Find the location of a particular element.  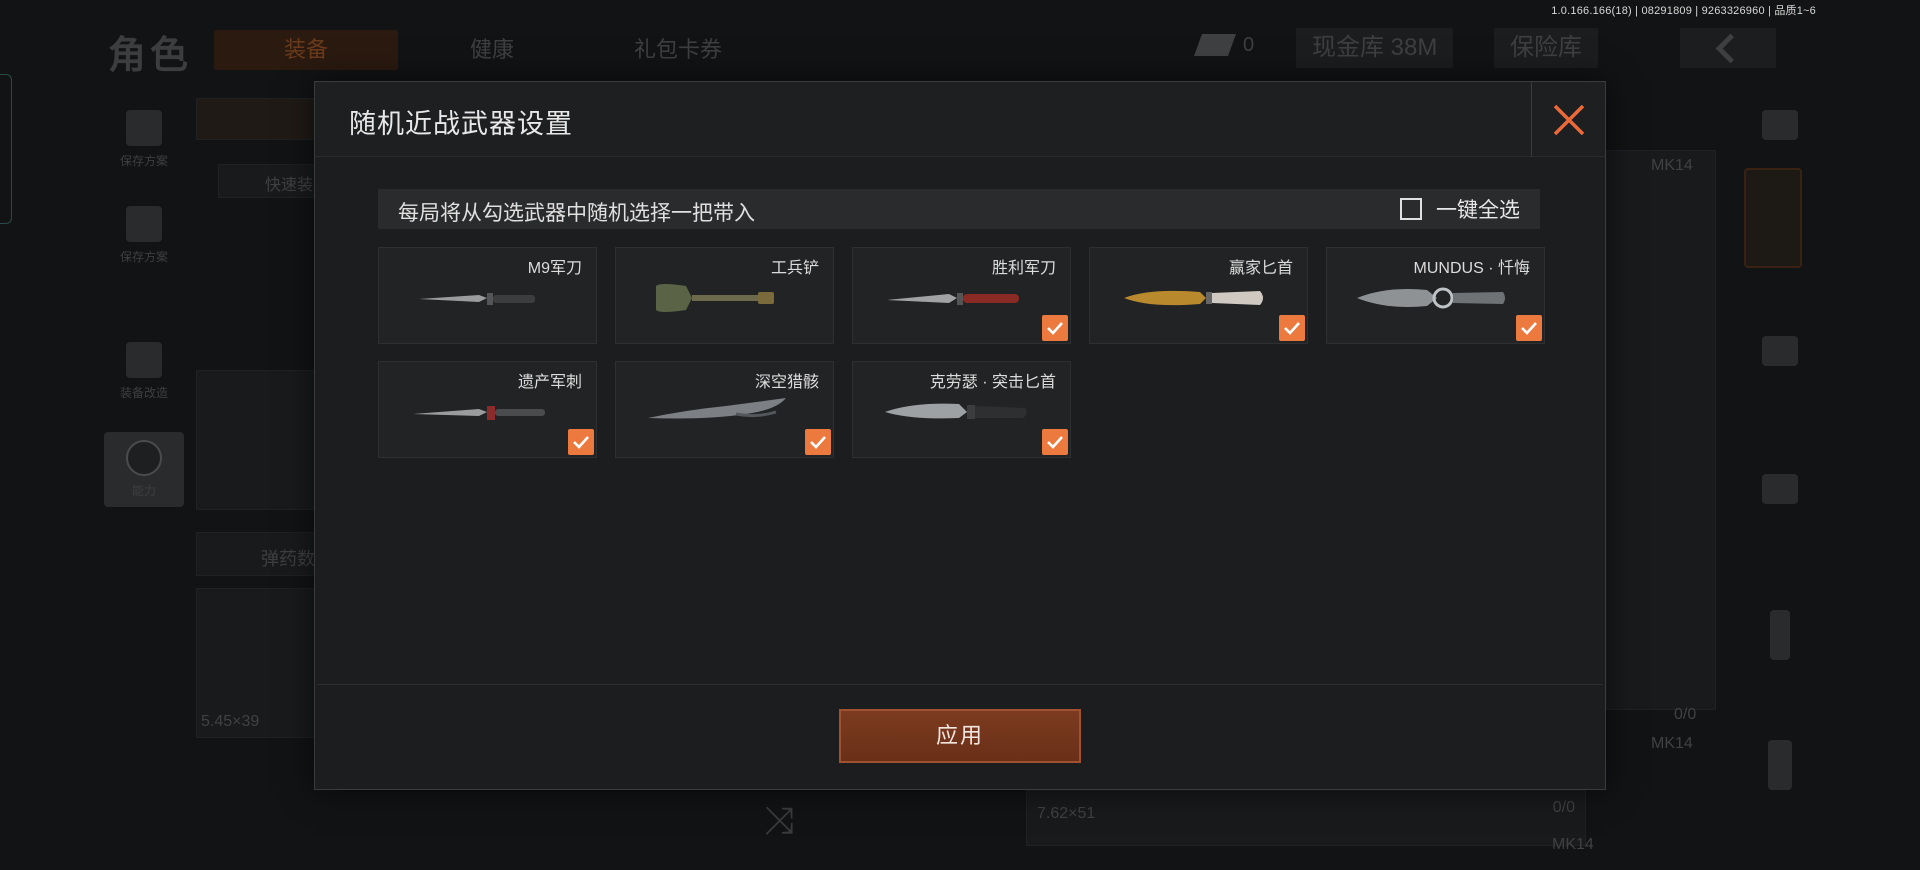

hint-bar: 每局将从勾选武器中随机选择一把带入 一键全选 is located at coordinates (959, 209).